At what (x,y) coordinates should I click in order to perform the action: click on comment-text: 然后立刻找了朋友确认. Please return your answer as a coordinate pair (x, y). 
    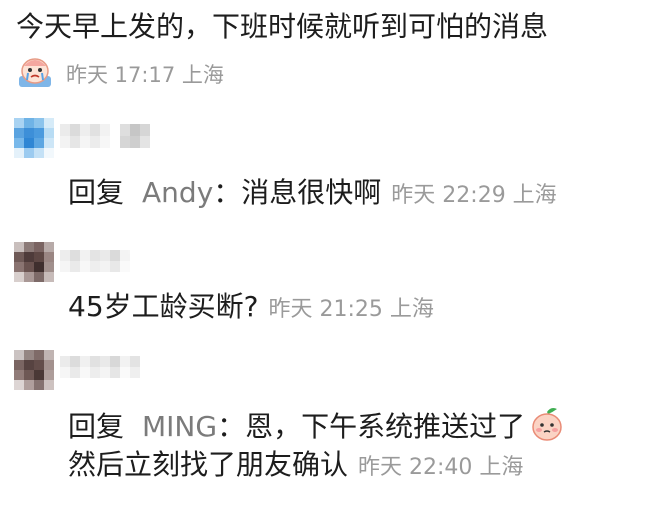
    Looking at the image, I should click on (208, 464).